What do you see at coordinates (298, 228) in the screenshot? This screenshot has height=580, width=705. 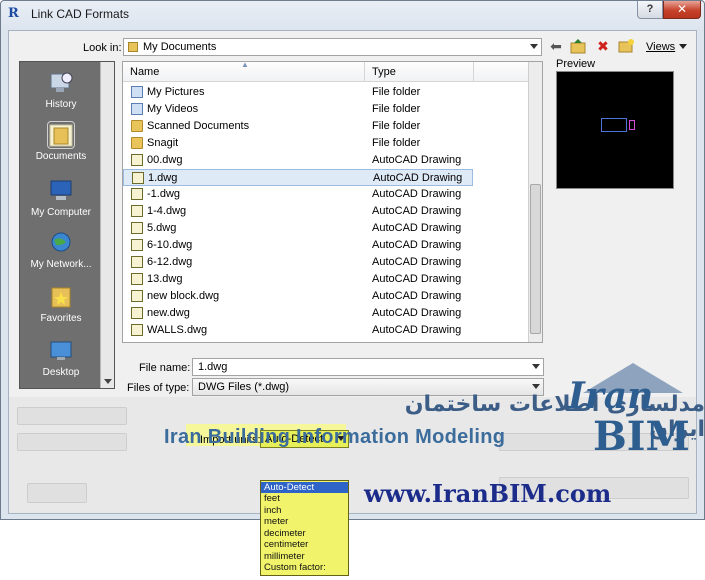 I see `file-row: 5.dwg AutoCAD Drawing` at bounding box center [298, 228].